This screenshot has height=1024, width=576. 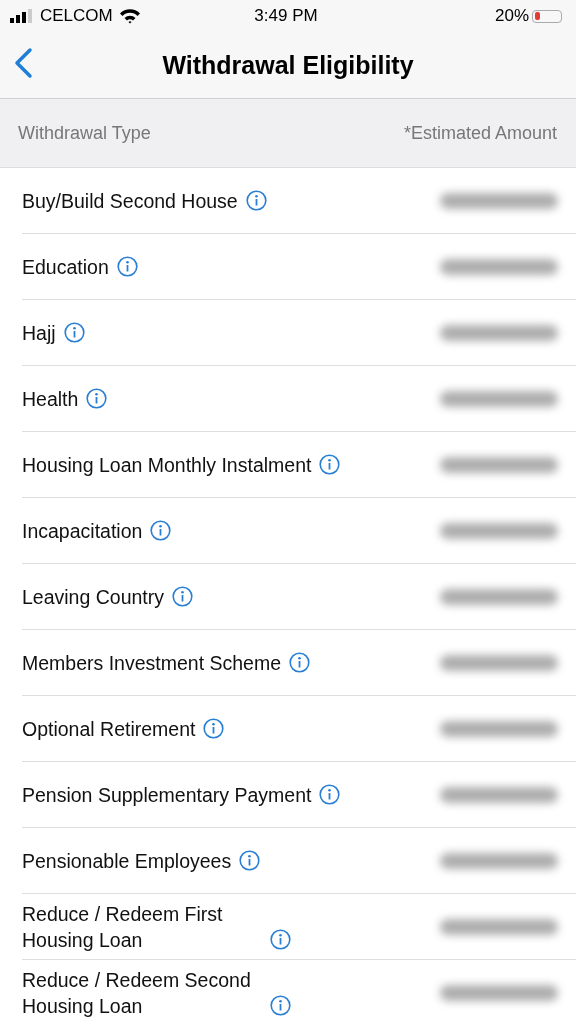 What do you see at coordinates (23, 63) in the screenshot?
I see `back-icon` at bounding box center [23, 63].